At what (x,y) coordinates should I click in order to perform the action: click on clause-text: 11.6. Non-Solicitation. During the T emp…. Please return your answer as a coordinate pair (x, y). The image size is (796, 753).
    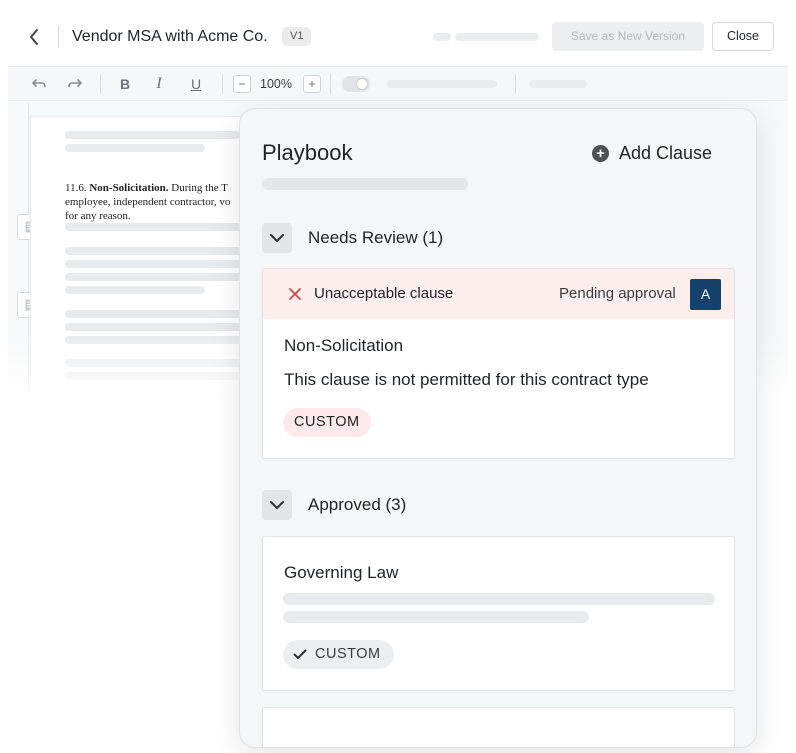
    Looking at the image, I should click on (165, 202).